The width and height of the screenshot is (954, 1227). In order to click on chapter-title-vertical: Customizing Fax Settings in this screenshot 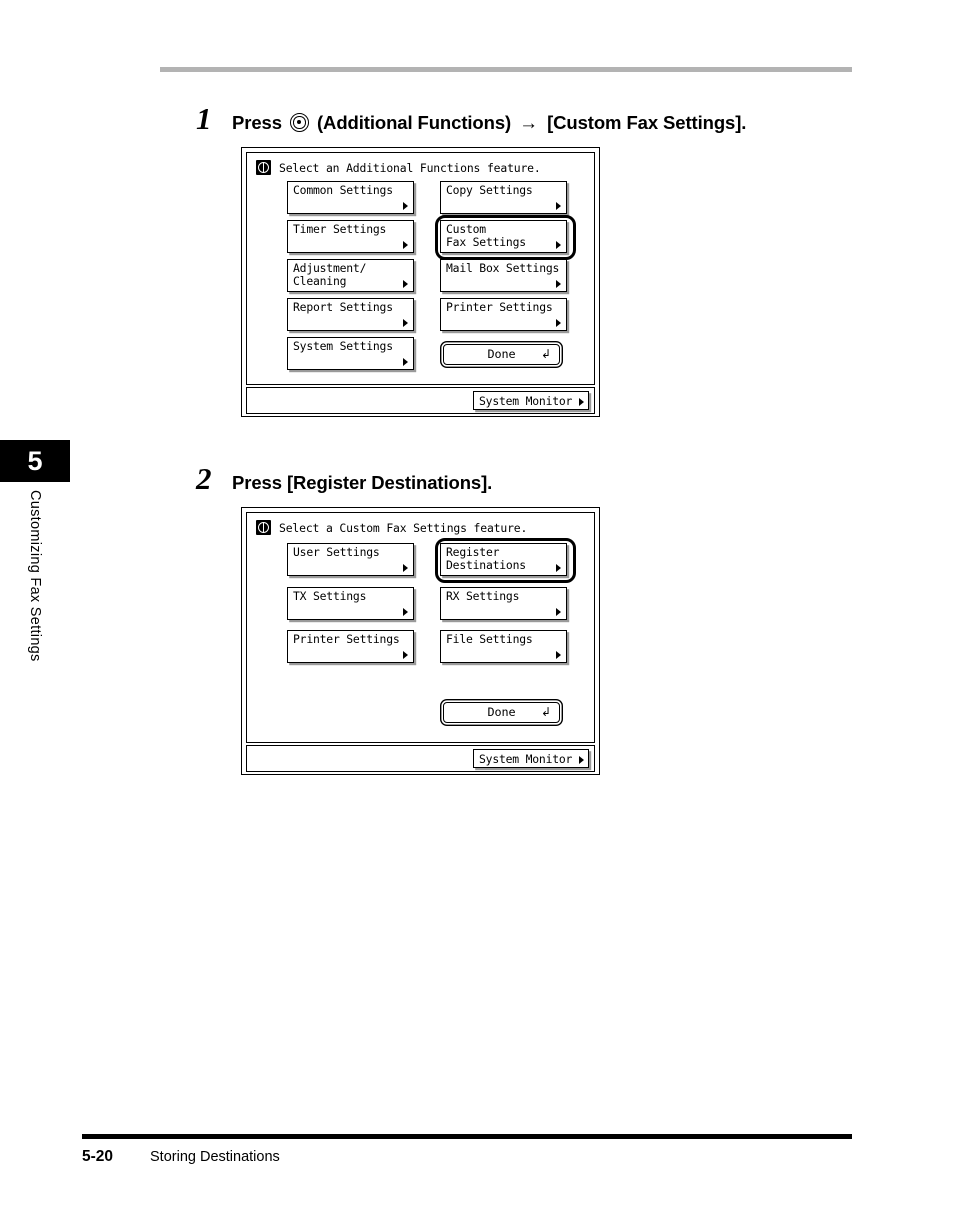, I will do `click(35, 605)`.